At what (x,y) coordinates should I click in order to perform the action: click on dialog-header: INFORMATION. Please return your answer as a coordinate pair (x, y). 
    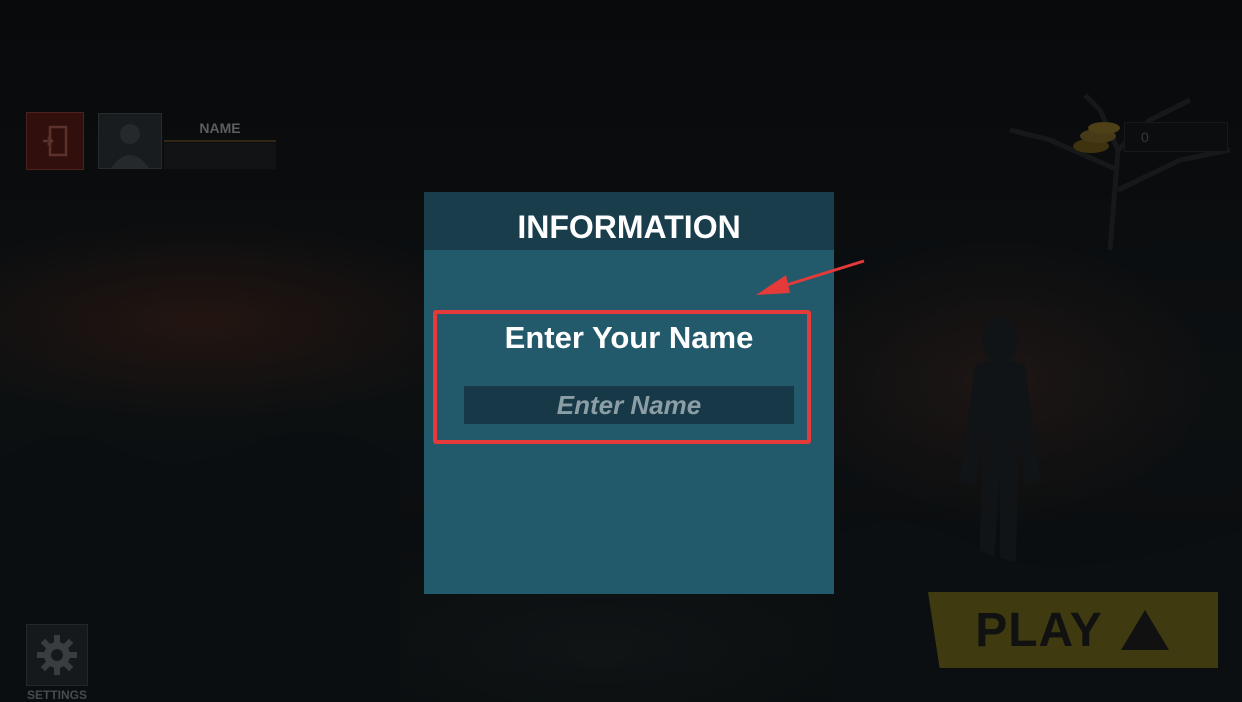
    Looking at the image, I should click on (629, 221).